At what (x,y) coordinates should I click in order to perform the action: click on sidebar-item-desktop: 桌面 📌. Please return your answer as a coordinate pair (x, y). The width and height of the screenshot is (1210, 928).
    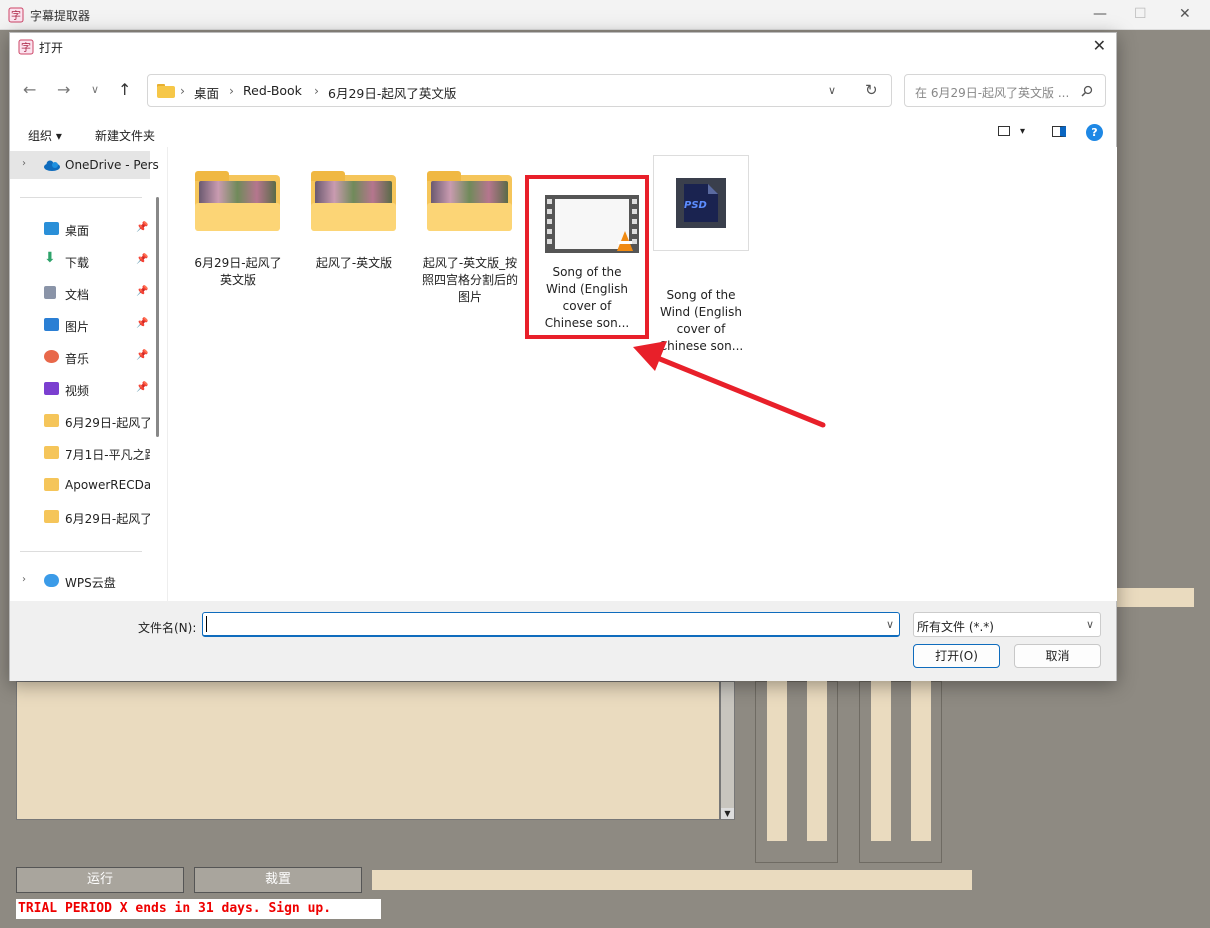
    Looking at the image, I should click on (80, 229).